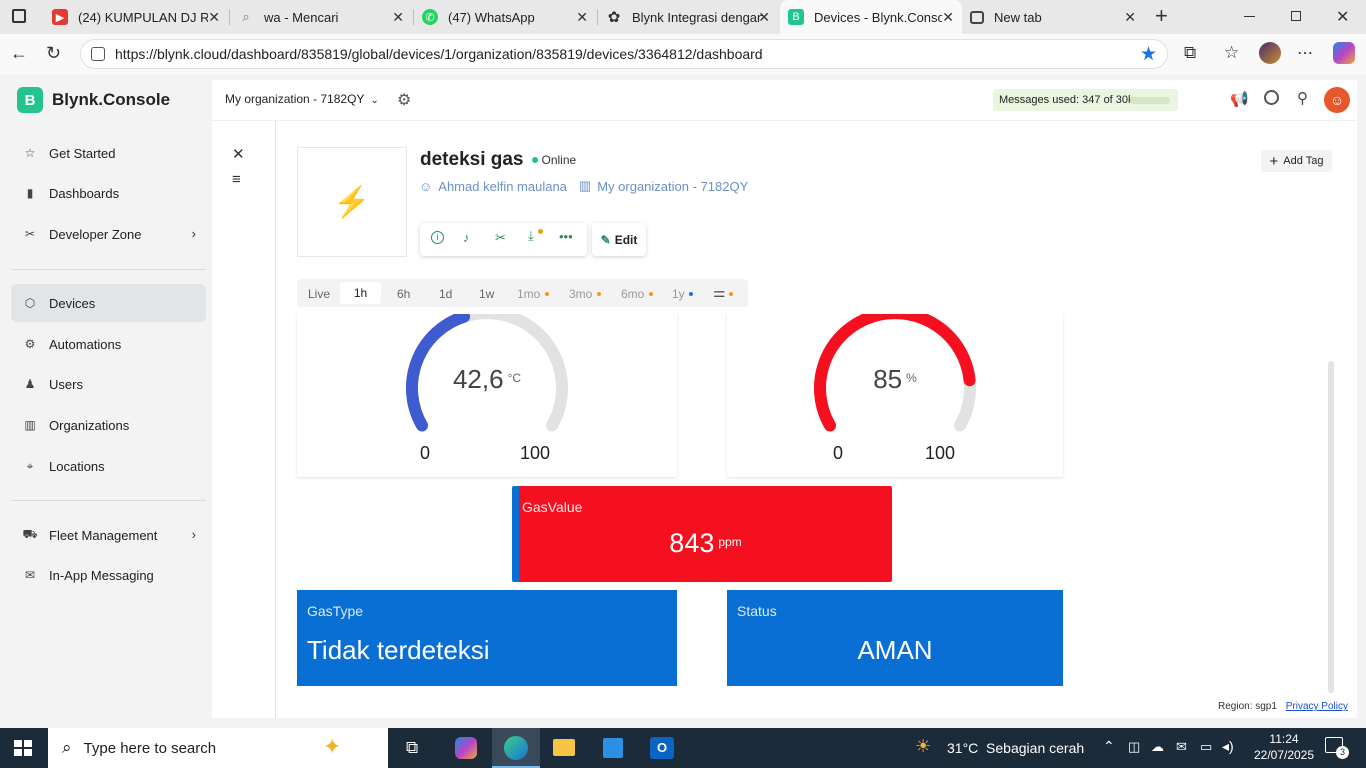 The width and height of the screenshot is (1366, 768). I want to click on sidebar-item-in-app-messaging: ✉ In-App Messaging, so click(108, 575).